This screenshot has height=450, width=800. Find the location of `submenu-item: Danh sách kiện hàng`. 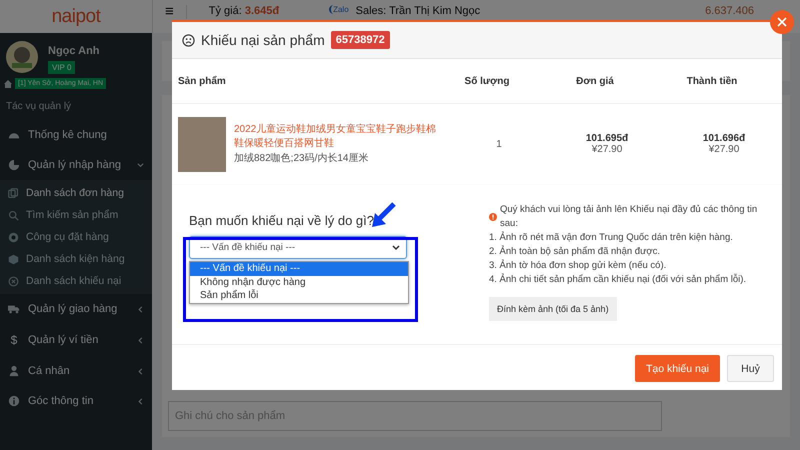

submenu-item: Danh sách kiện hàng is located at coordinates (76, 259).